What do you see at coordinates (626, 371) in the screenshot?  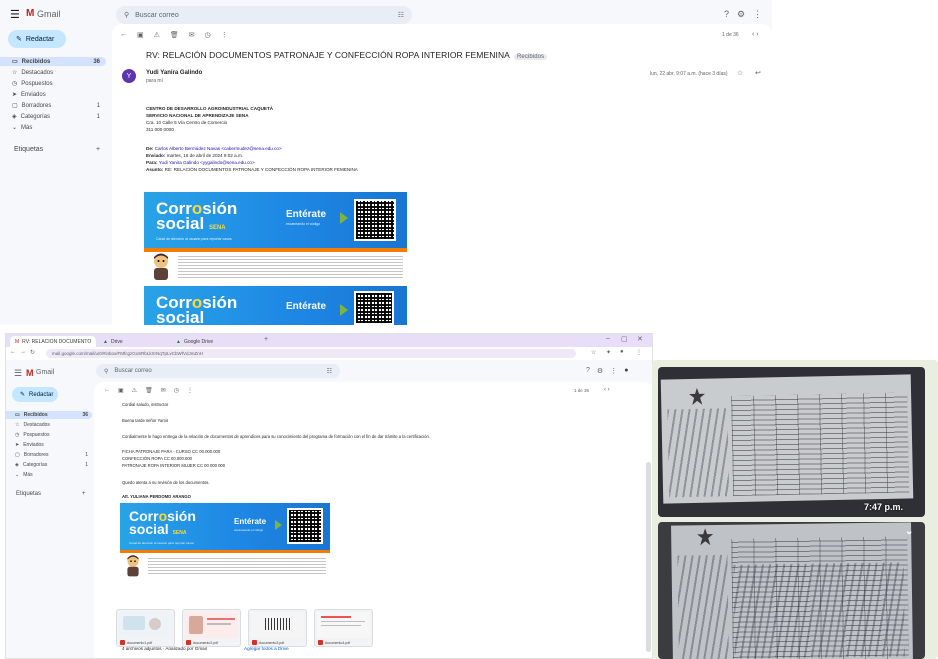 I see `avatar: ●` at bounding box center [626, 371].